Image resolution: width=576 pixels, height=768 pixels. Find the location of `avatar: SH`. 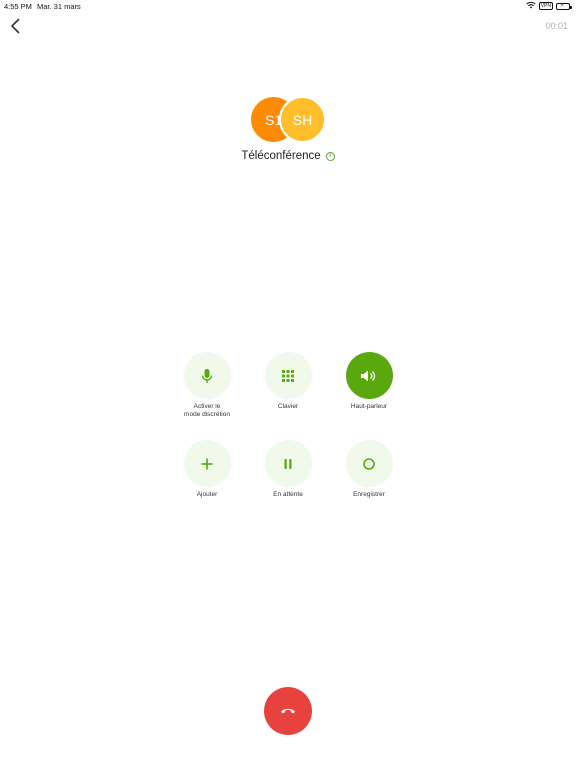

avatar: SH is located at coordinates (302, 119).